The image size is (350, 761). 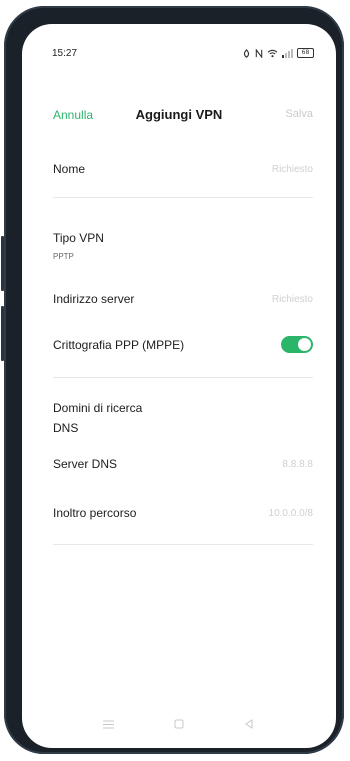 What do you see at coordinates (249, 724) in the screenshot?
I see `back-icon` at bounding box center [249, 724].